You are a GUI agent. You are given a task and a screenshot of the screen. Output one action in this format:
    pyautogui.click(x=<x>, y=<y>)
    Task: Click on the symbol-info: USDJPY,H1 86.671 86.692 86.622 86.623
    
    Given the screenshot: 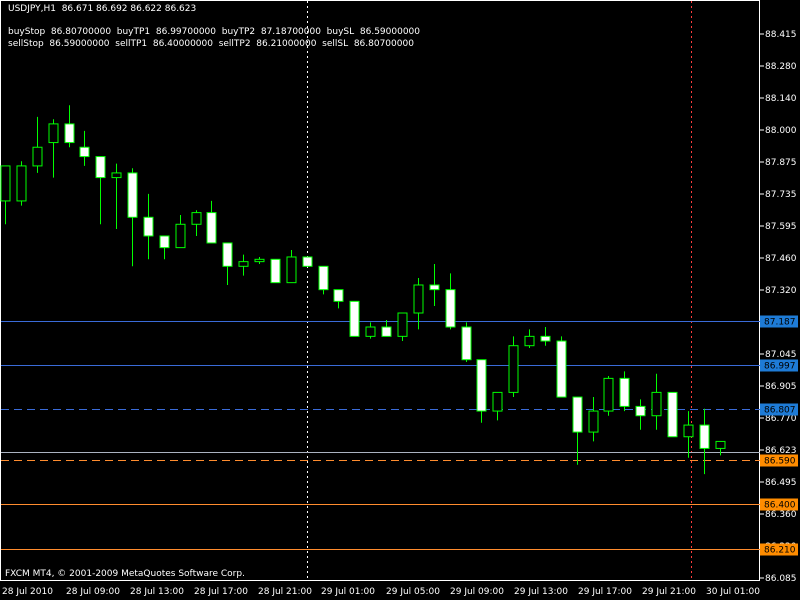 What is the action you would take?
    pyautogui.click(x=102, y=9)
    